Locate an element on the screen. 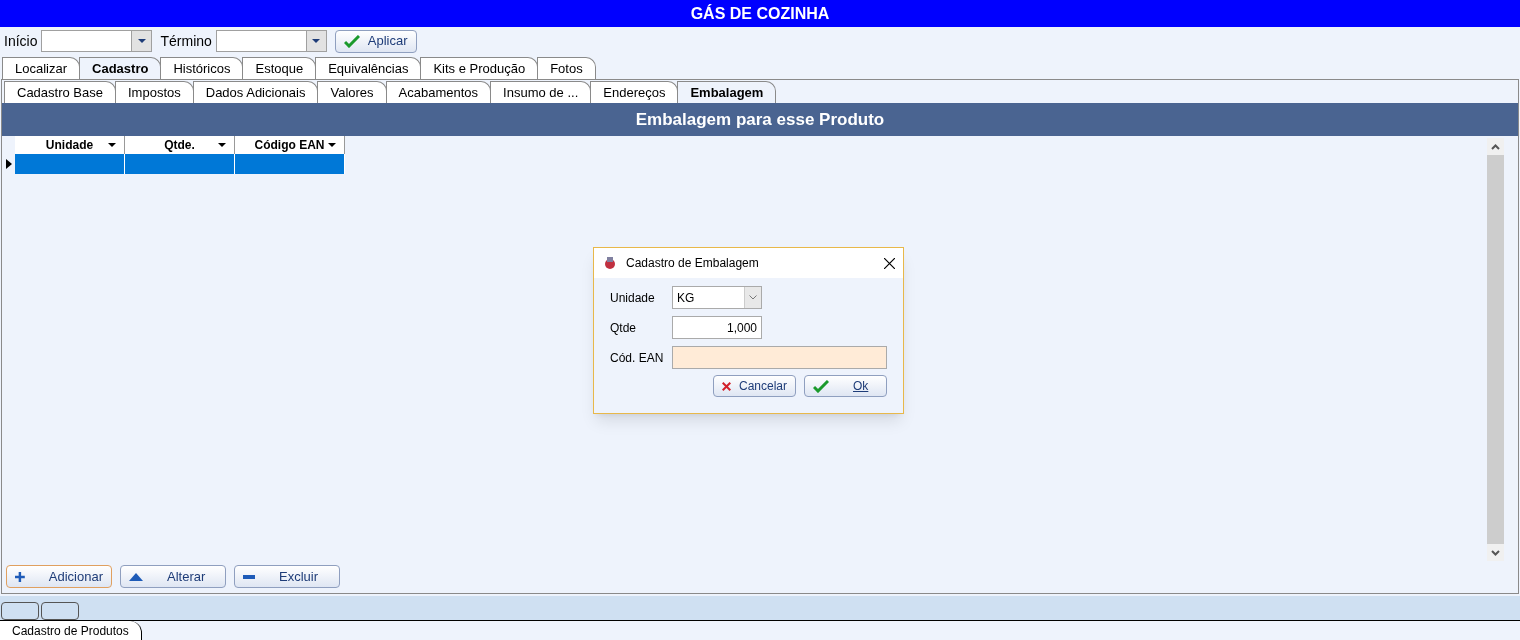 The height and width of the screenshot is (640, 1520). unit-dropdown: KG is located at coordinates (717, 297).